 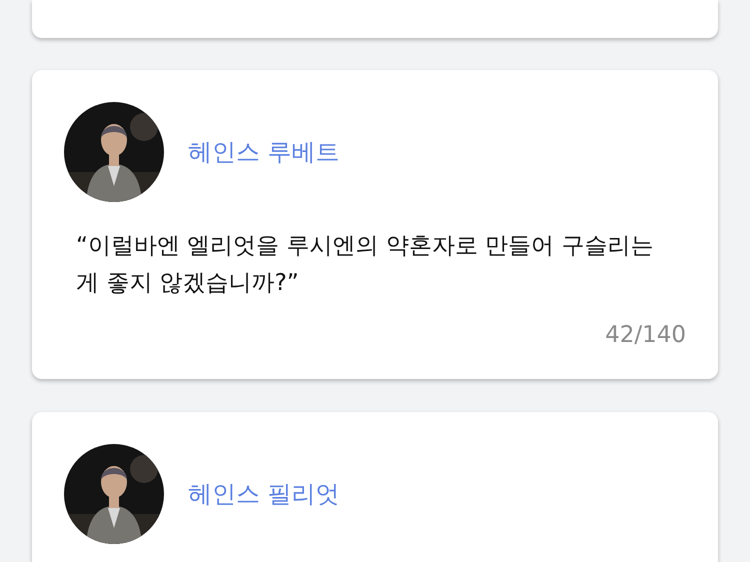 What do you see at coordinates (645, 335) in the screenshot?
I see `character-counter: 42/140` at bounding box center [645, 335].